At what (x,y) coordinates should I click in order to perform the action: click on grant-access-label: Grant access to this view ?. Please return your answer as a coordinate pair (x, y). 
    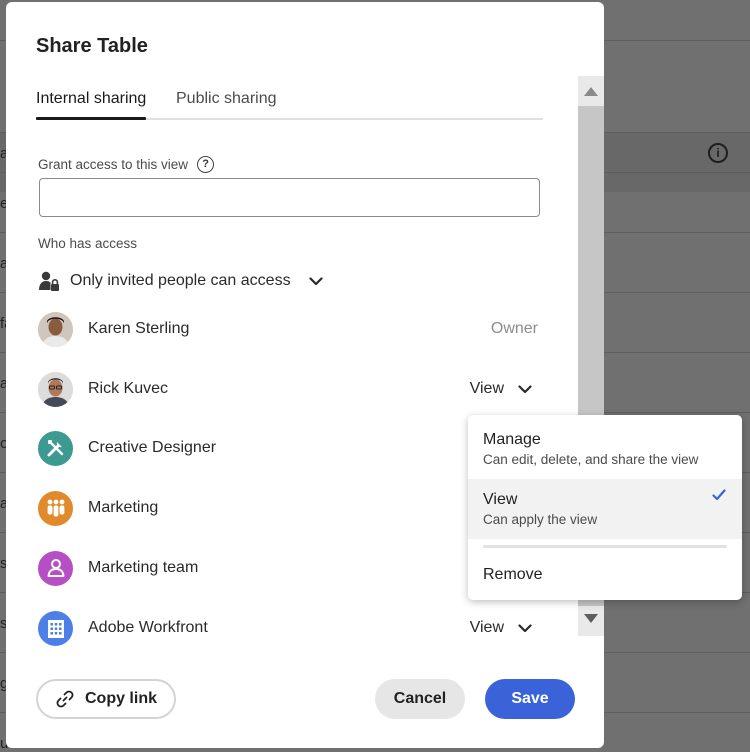
    Looking at the image, I should click on (126, 164).